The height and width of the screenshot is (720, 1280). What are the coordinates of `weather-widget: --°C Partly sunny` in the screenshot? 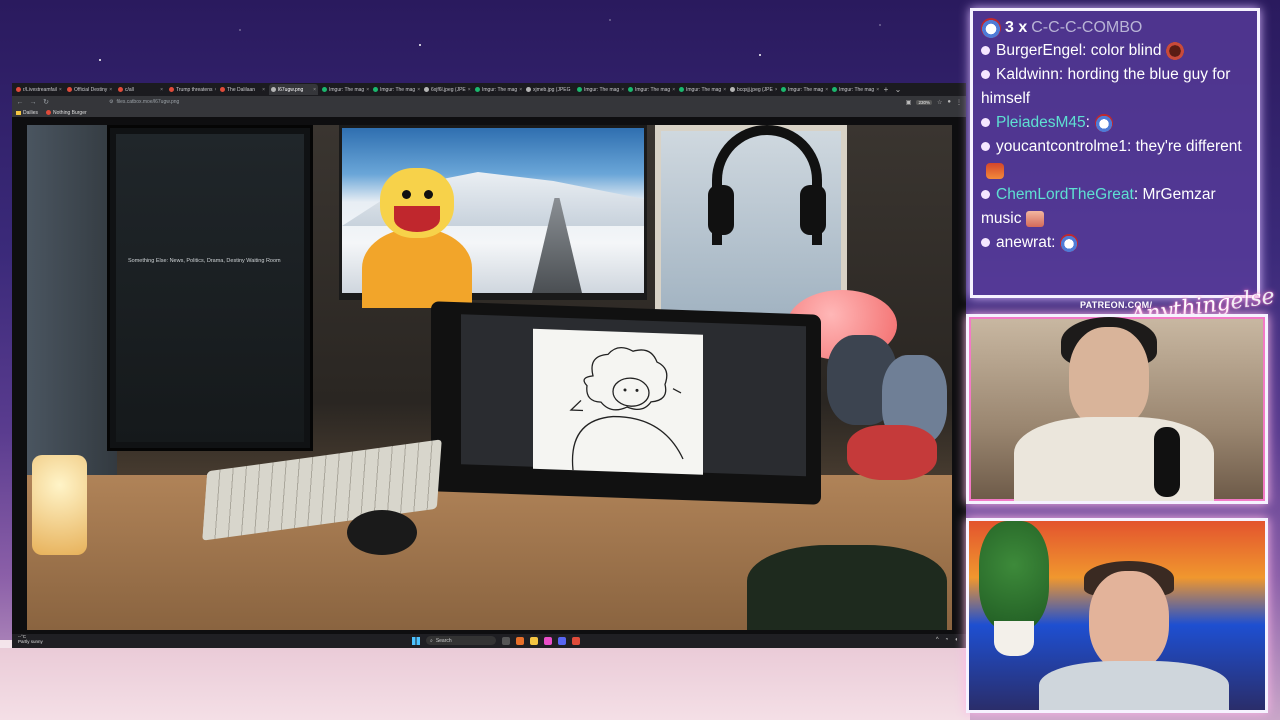 It's located at (30, 639).